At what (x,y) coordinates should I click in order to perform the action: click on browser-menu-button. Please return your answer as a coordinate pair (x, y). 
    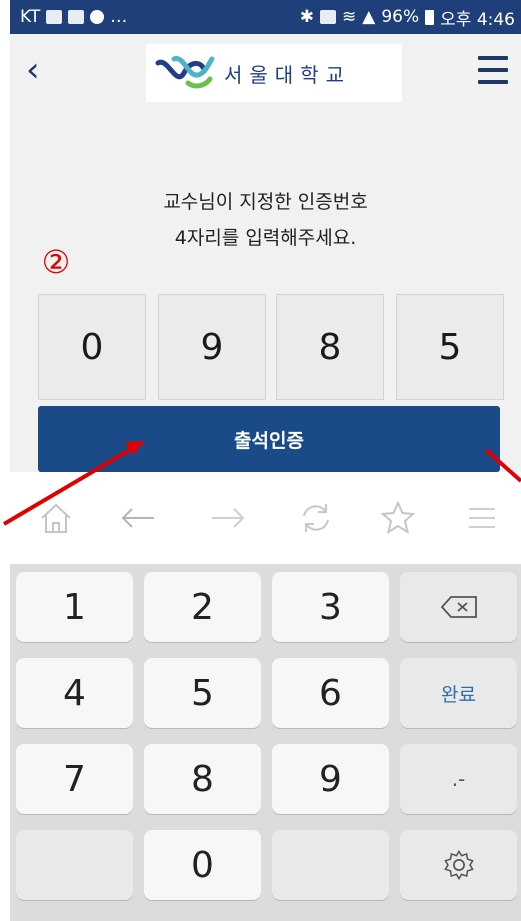
    Looking at the image, I should click on (482, 518).